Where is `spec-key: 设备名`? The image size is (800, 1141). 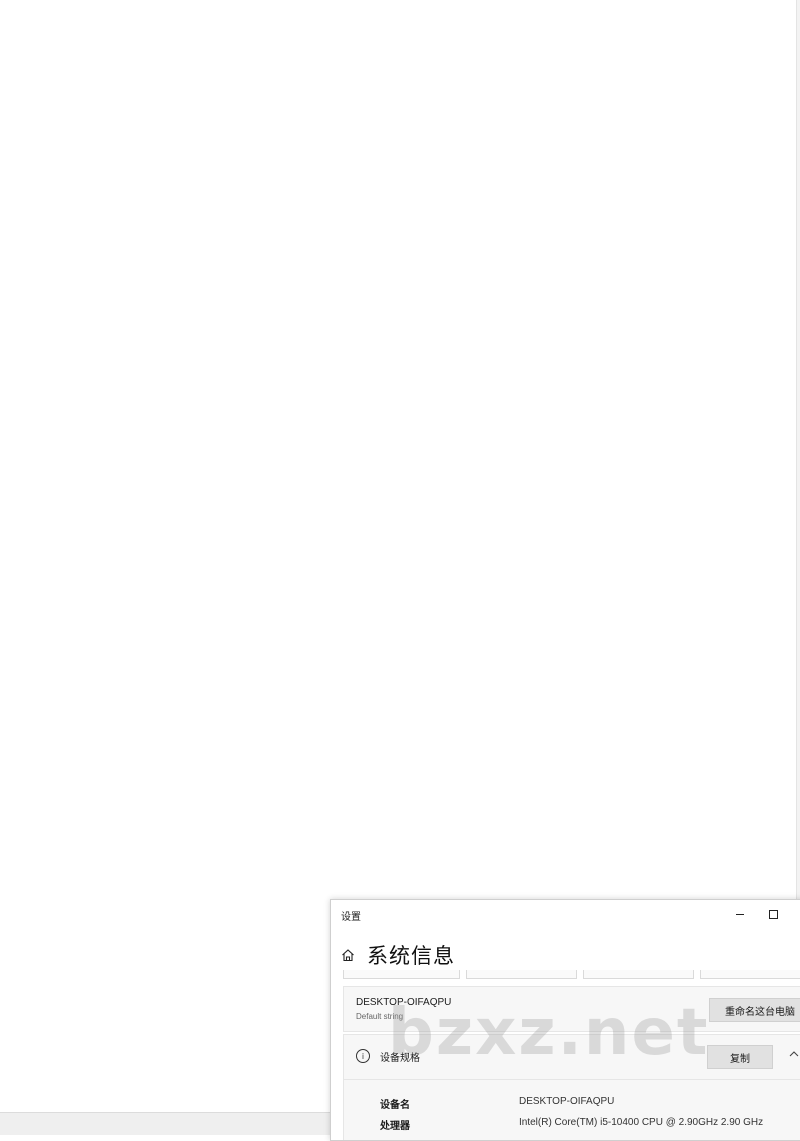
spec-key: 设备名 is located at coordinates (395, 1105).